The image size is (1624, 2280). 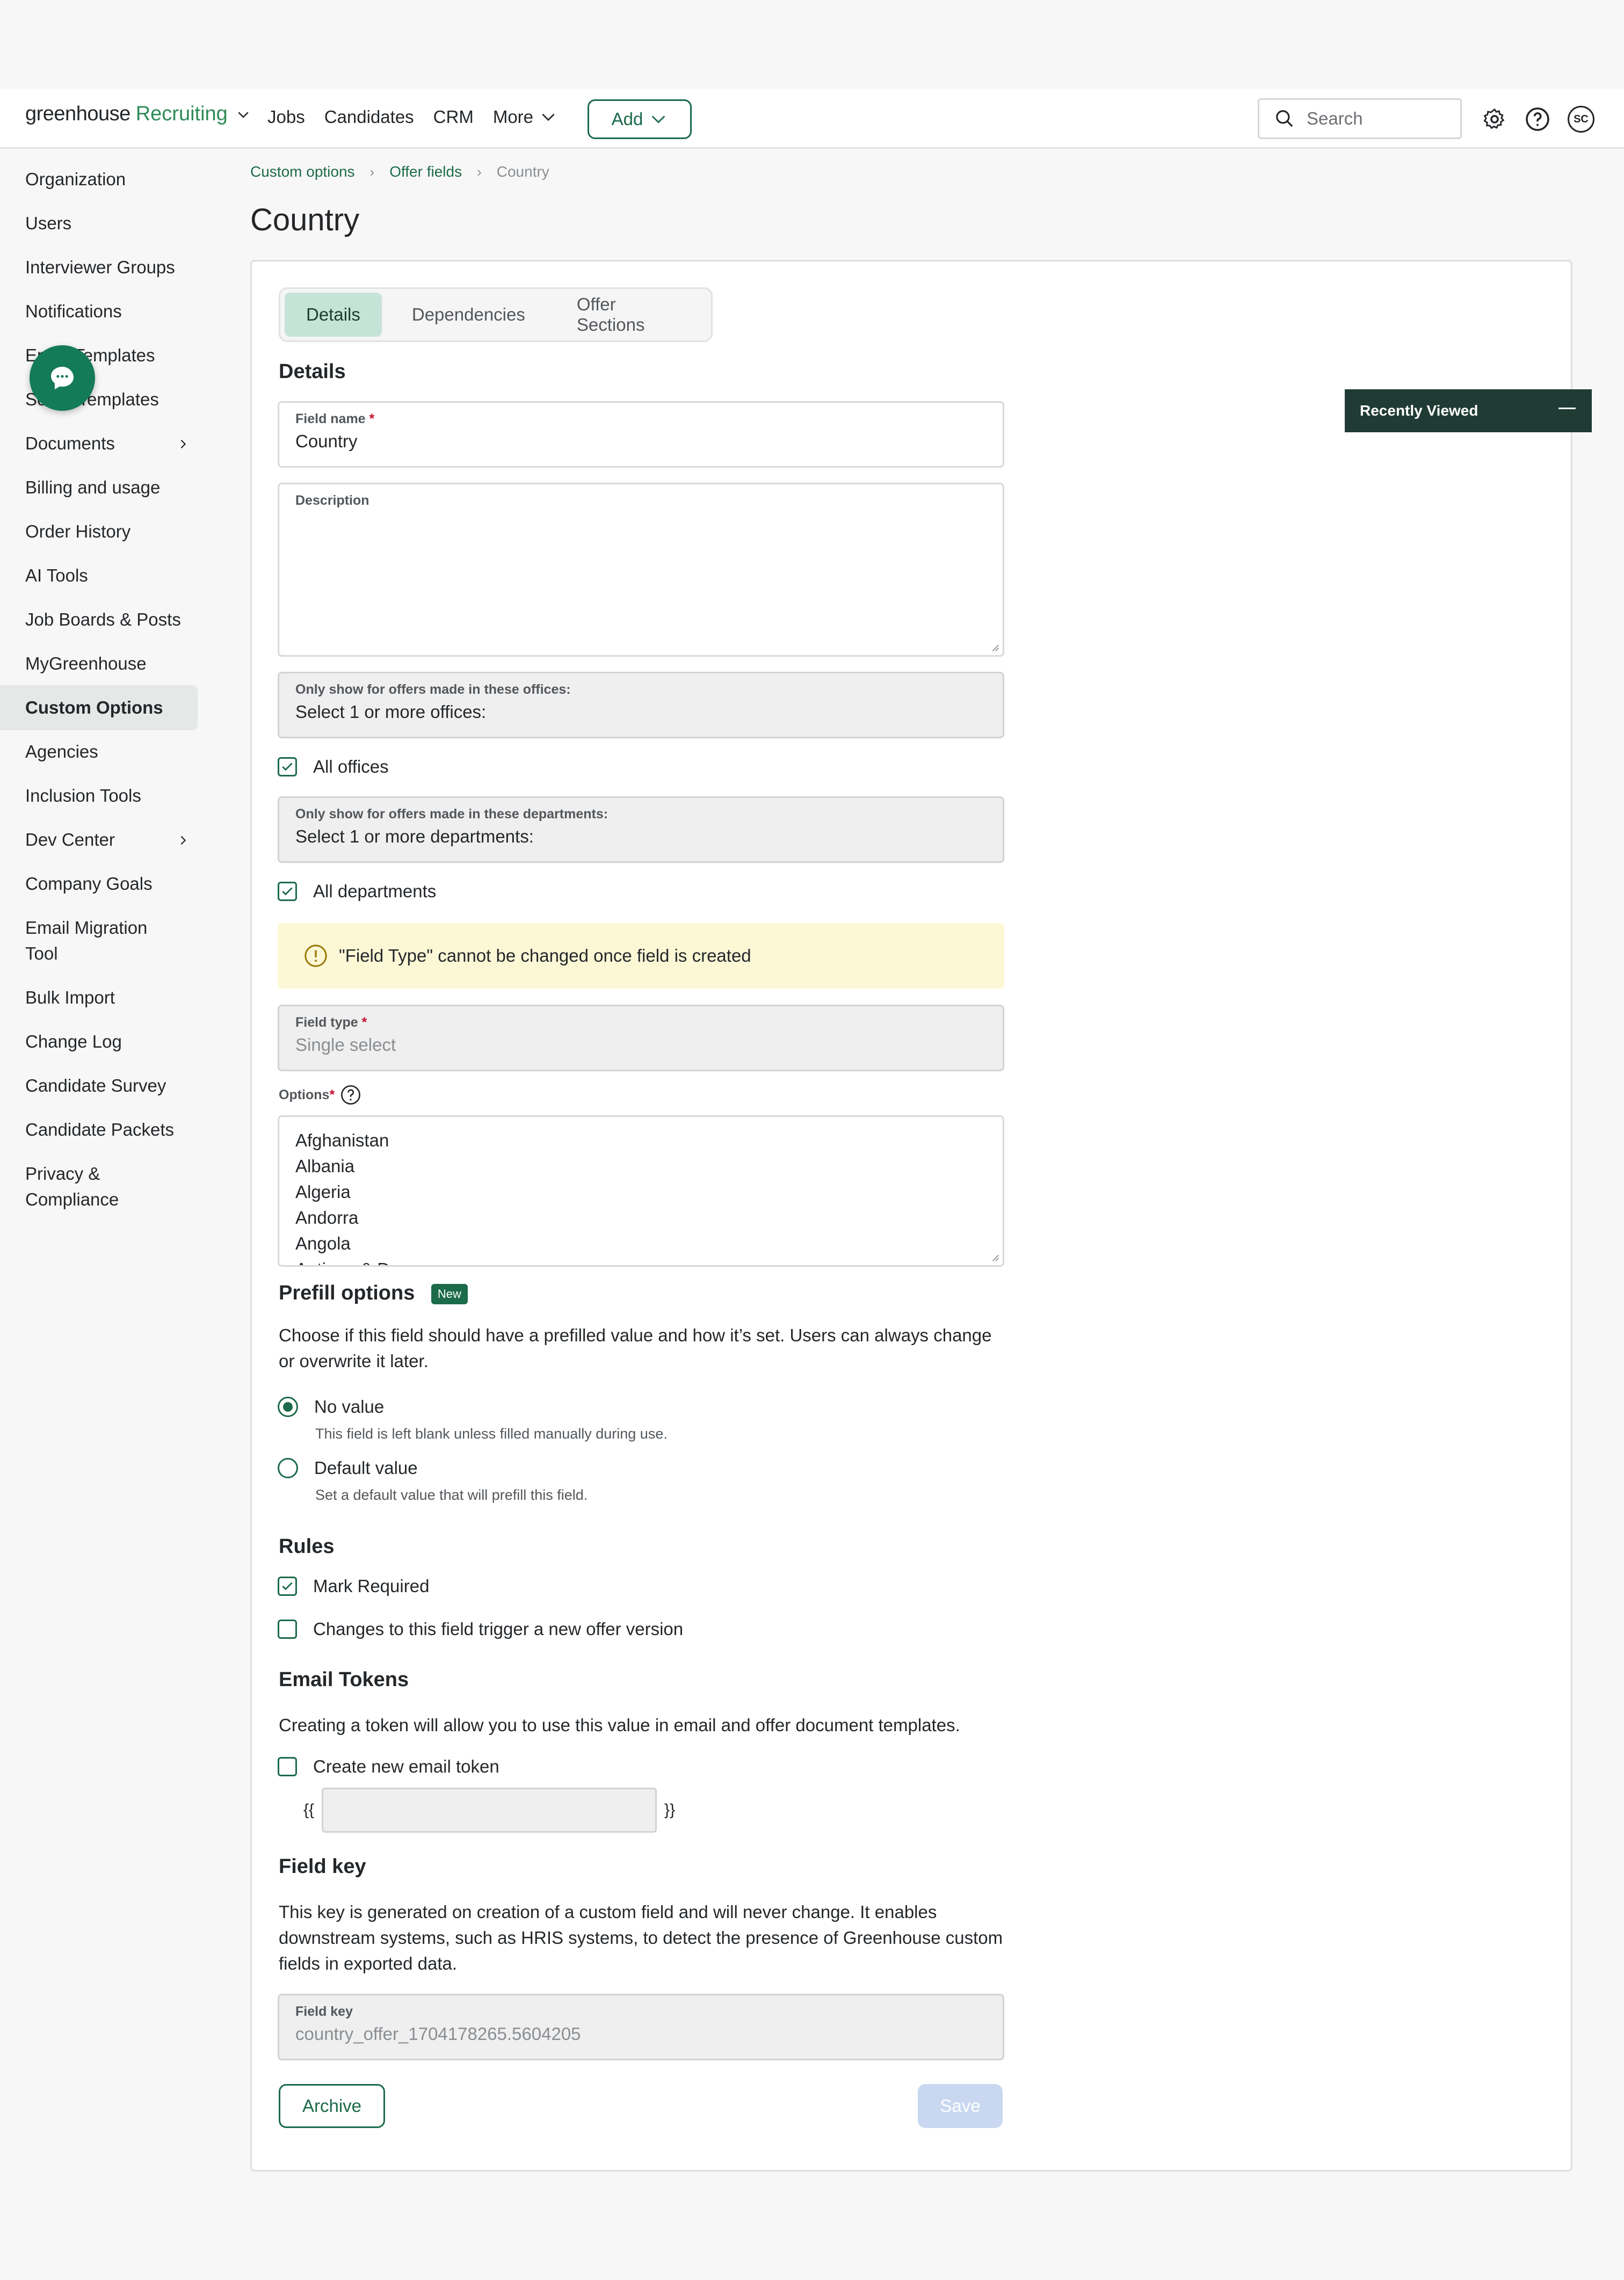 I want to click on sidebar-item-privacy: Privacy & Compliance, so click(x=75, y=1186).